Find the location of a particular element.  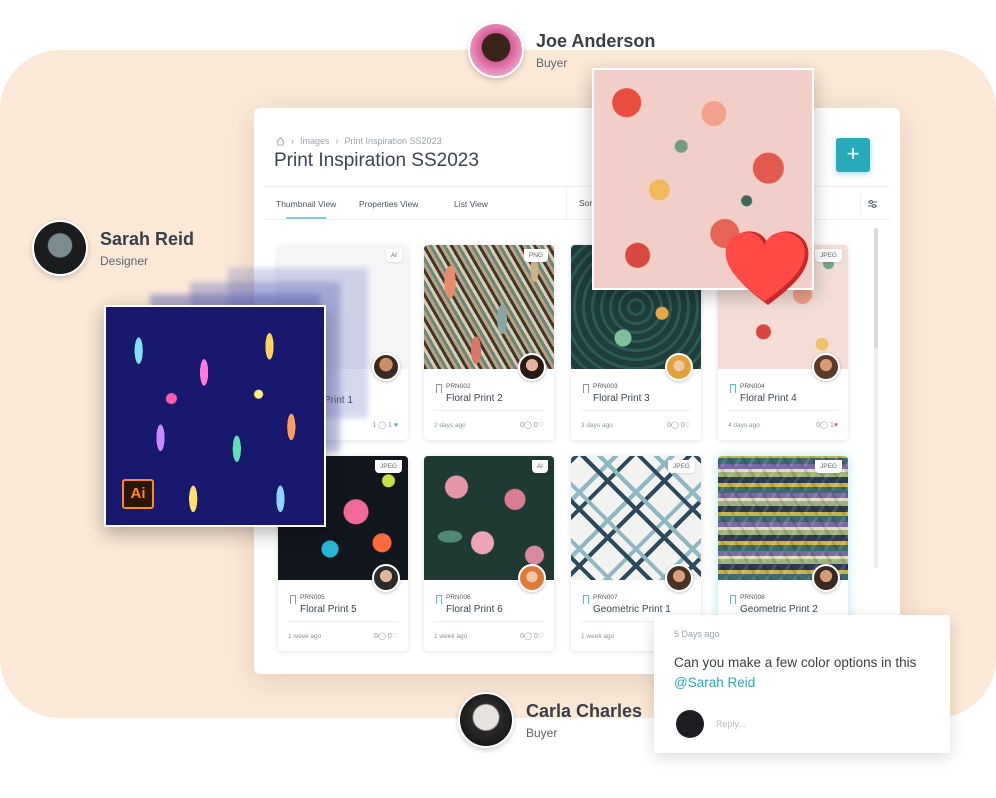

tab-thumbnail-view: Thumbnail View is located at coordinates (306, 209).